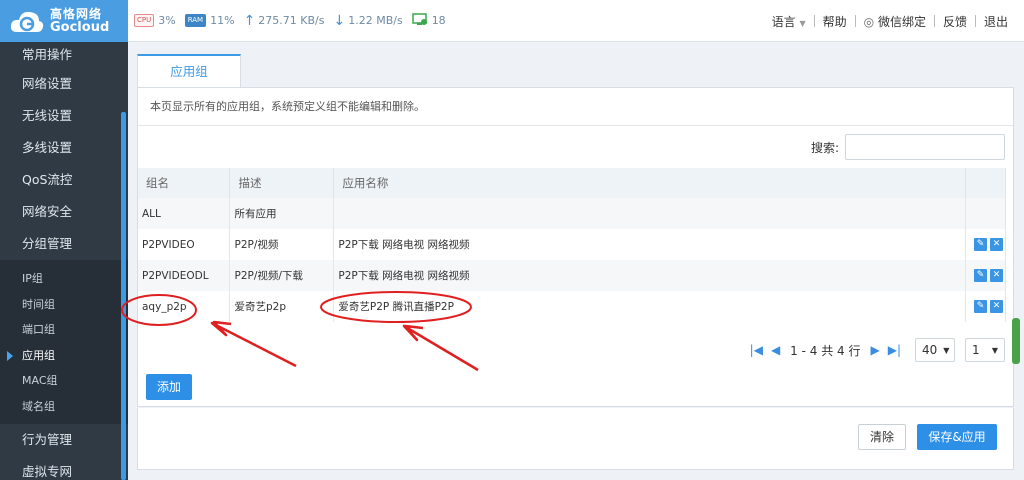 This screenshot has width=1024, height=480. What do you see at coordinates (64, 440) in the screenshot?
I see `sidebar-item-behavior: 行为管理` at bounding box center [64, 440].